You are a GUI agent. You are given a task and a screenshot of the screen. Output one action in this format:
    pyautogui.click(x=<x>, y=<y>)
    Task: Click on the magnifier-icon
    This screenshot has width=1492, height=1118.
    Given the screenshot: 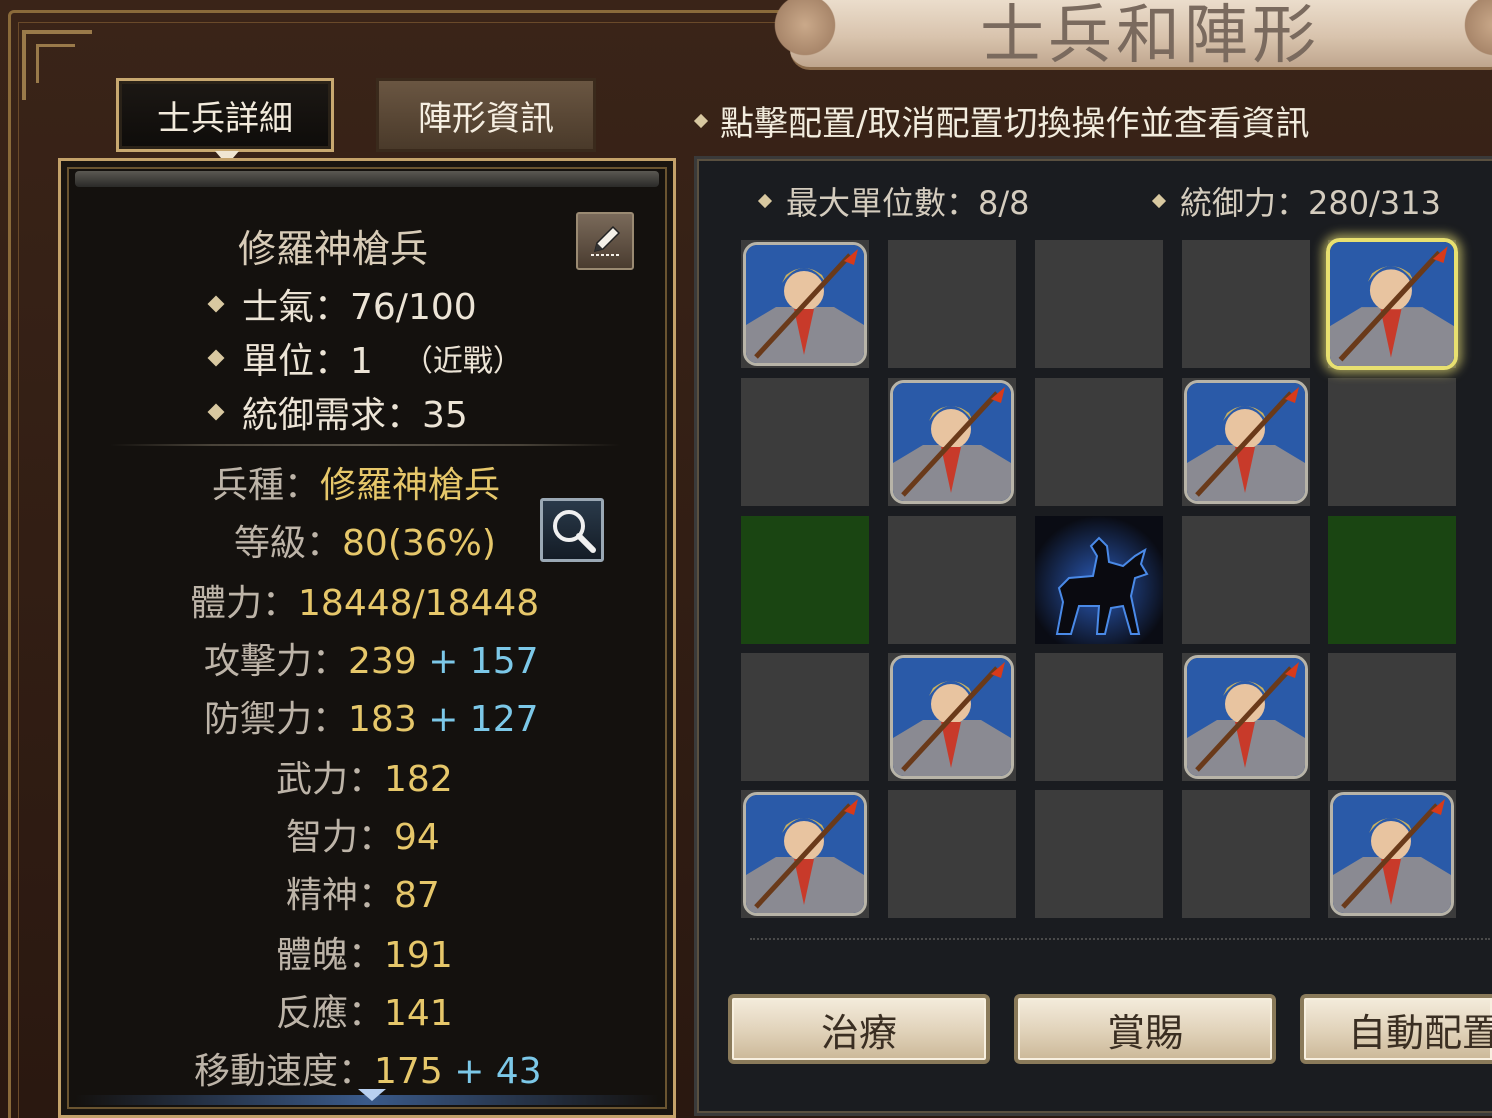 What is the action you would take?
    pyautogui.click(x=574, y=531)
    